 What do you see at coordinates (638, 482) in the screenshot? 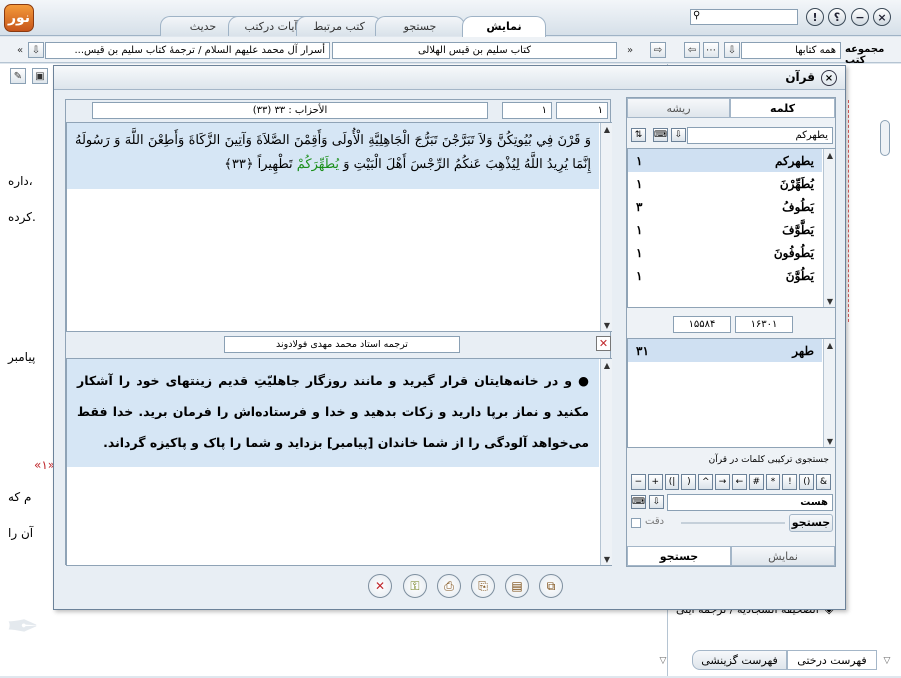
I see `operator-button: −` at bounding box center [638, 482].